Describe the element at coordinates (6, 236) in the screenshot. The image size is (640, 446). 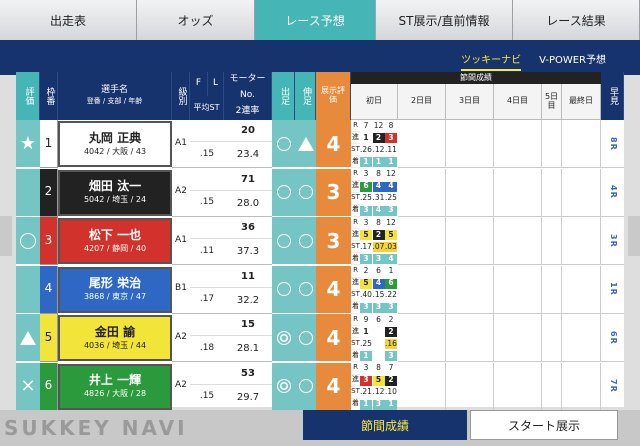
I see `scroll-left-handle` at that location.